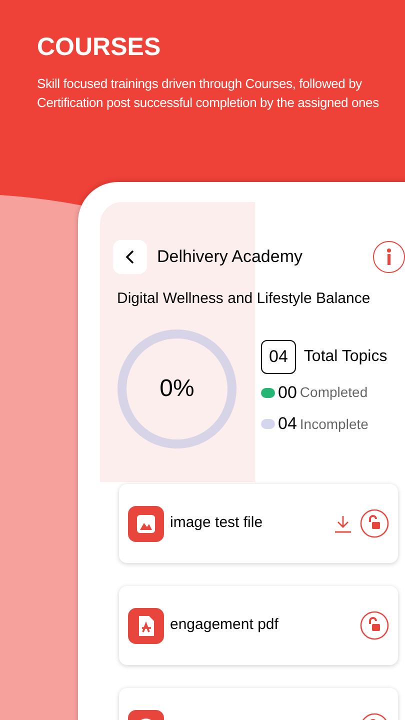 This screenshot has height=720, width=405. I want to click on page-title: COURSES, so click(99, 47).